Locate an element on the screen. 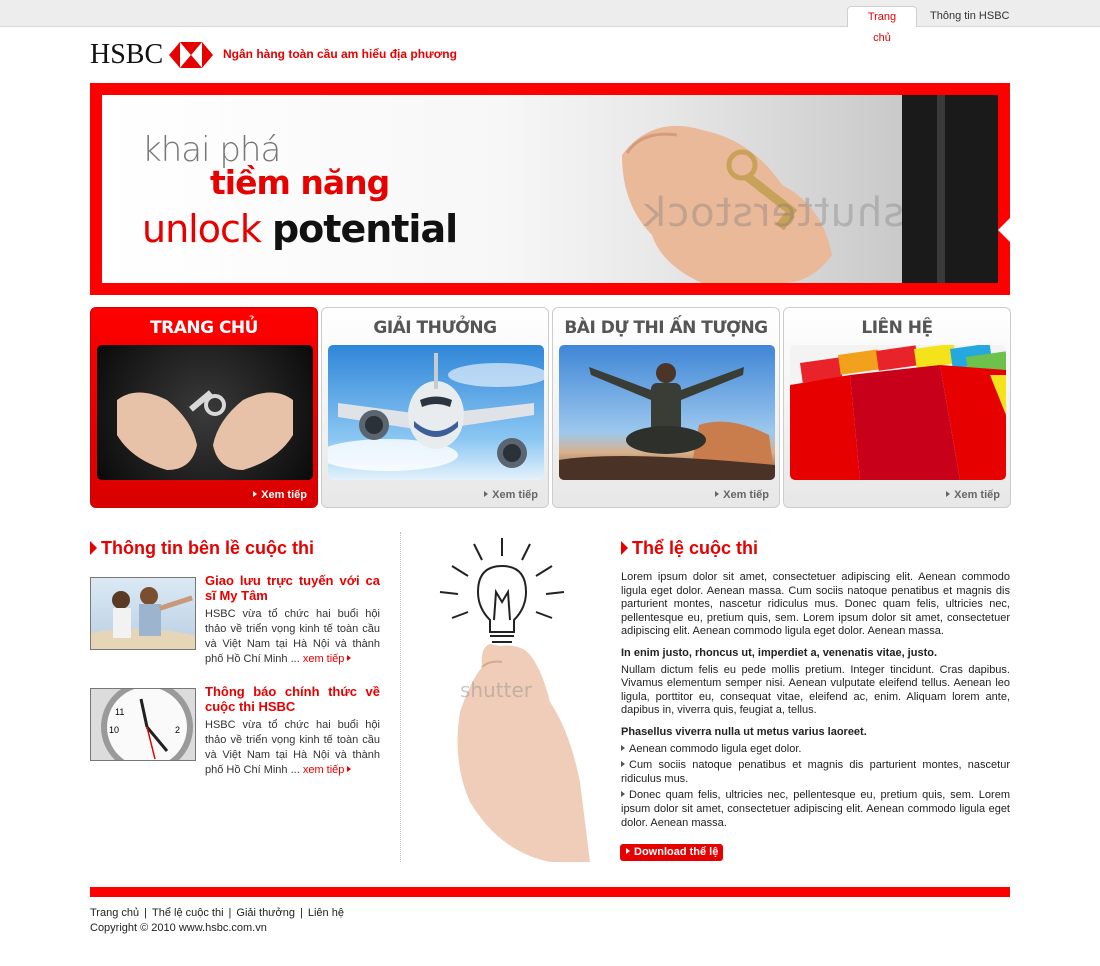 The height and width of the screenshot is (966, 1100). footer-bar is located at coordinates (550, 892).